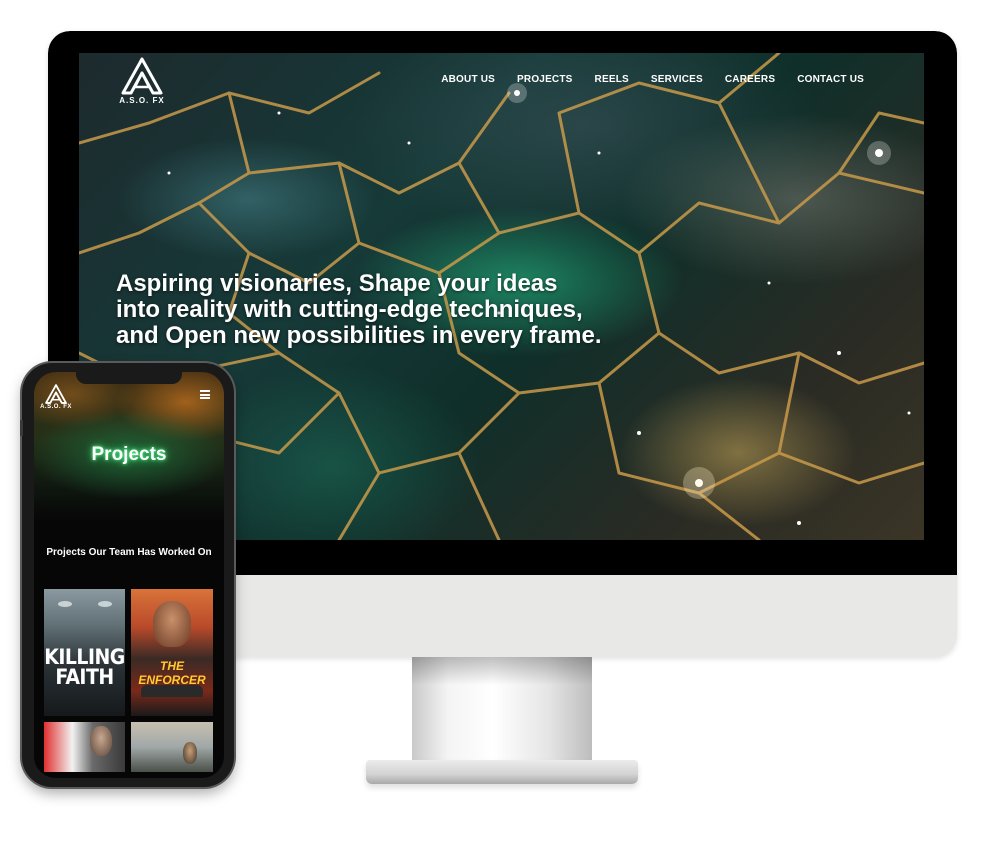 Image resolution: width=1000 pixels, height=841 pixels. Describe the element at coordinates (337, 283) in the screenshot. I see `hero-line-1: Aspiring visionaries, Shape your ideas` at that location.